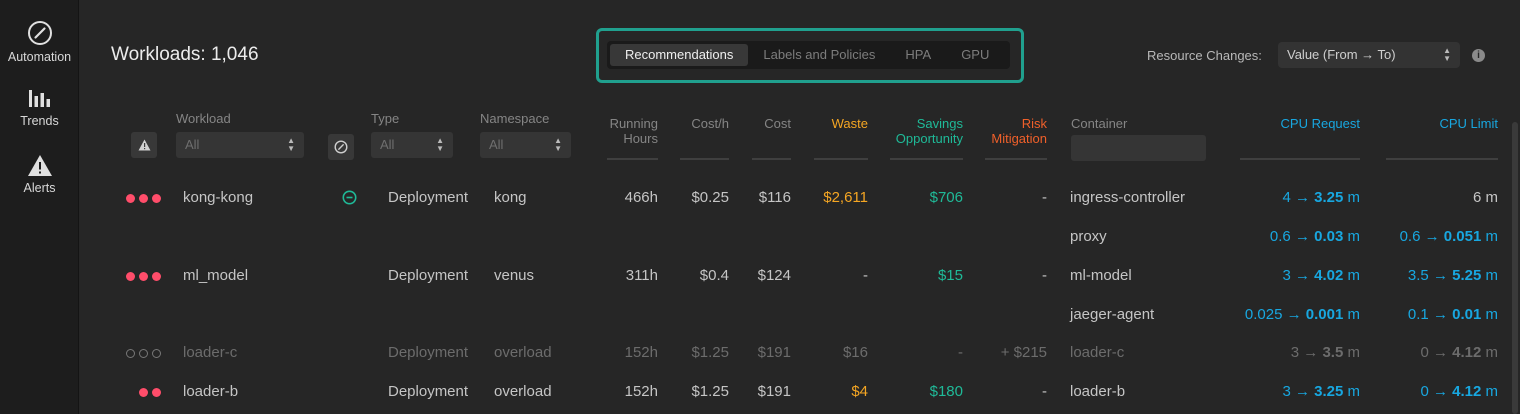  Describe the element at coordinates (1462, 236) in the screenshot. I see `value-to: 0.051` at that location.